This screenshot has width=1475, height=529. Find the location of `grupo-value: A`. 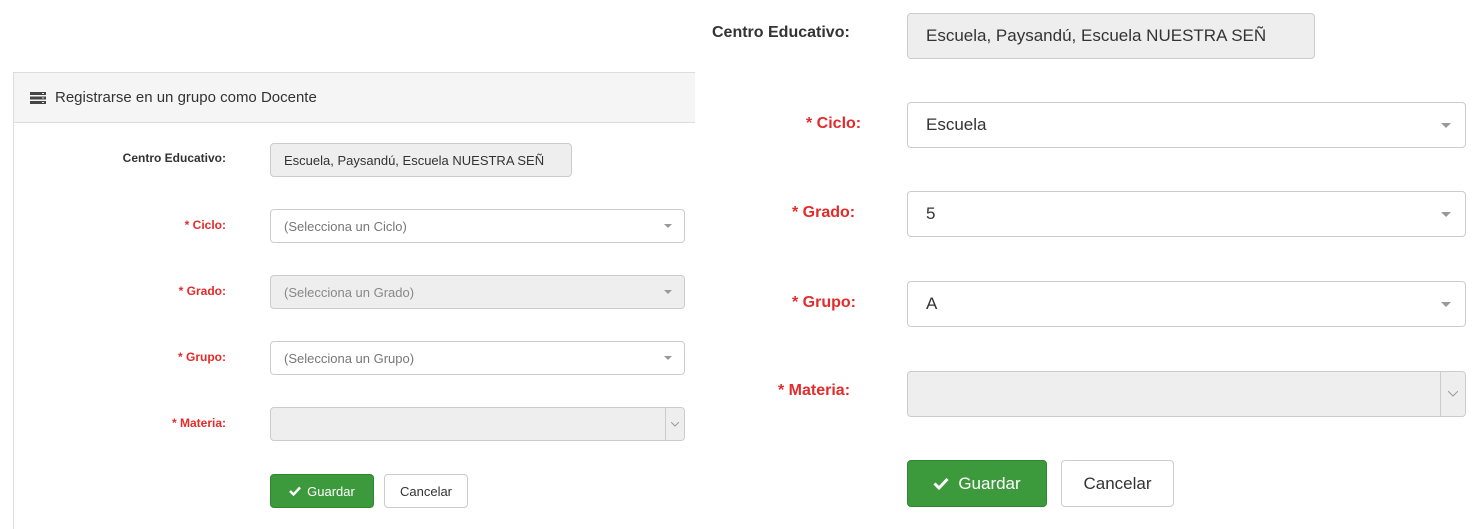

grupo-value: A is located at coordinates (932, 303).